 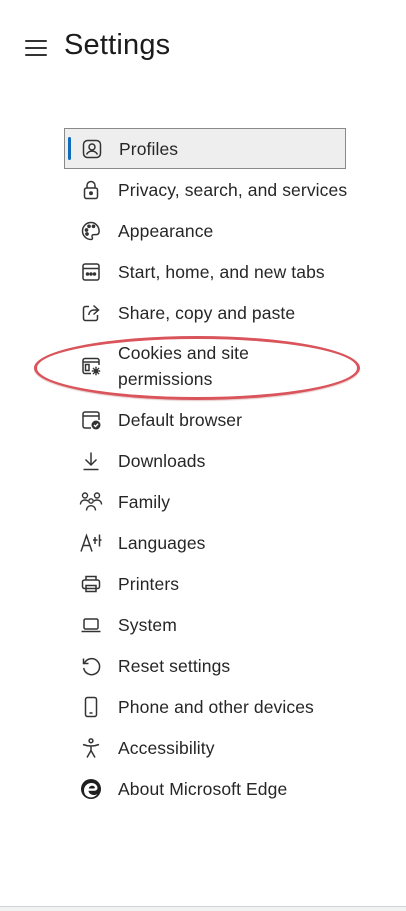 I want to click on nav-item-label: Cookies and site permissions, so click(x=183, y=366).